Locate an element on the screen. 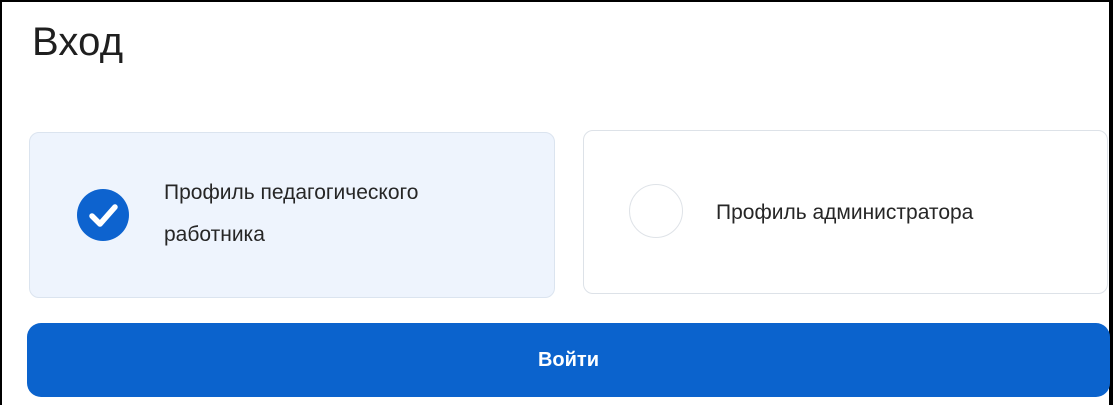  page-title: Вход is located at coordinates (78, 42).